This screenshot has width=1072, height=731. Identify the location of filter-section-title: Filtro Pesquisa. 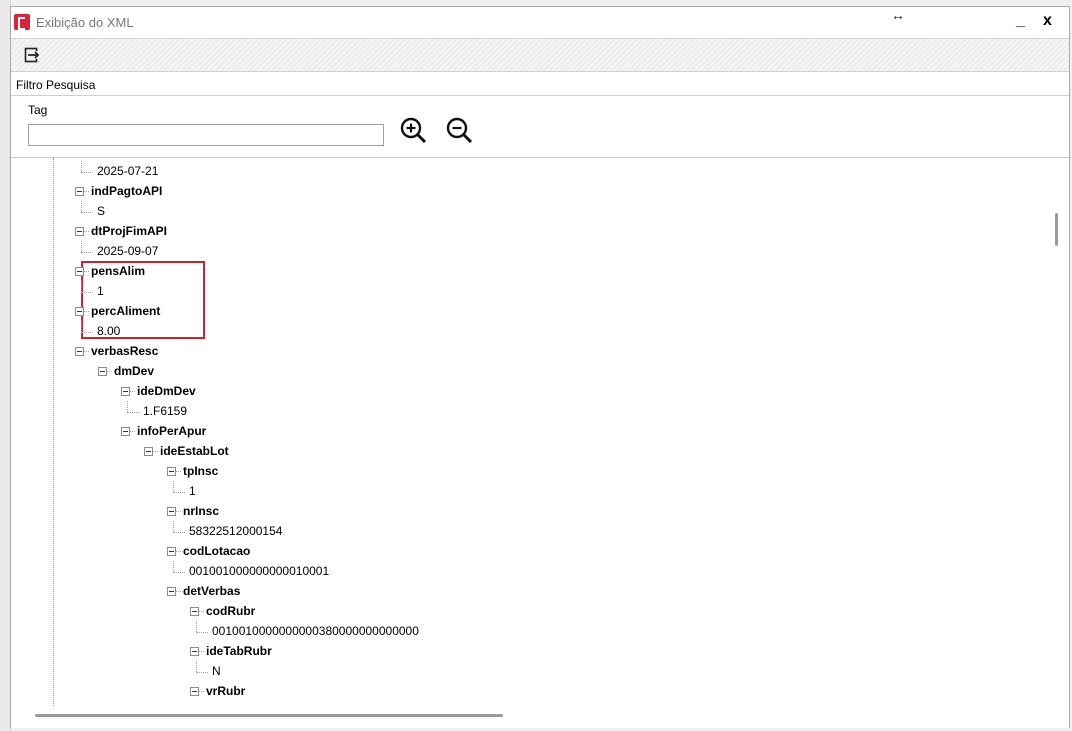
(56, 85).